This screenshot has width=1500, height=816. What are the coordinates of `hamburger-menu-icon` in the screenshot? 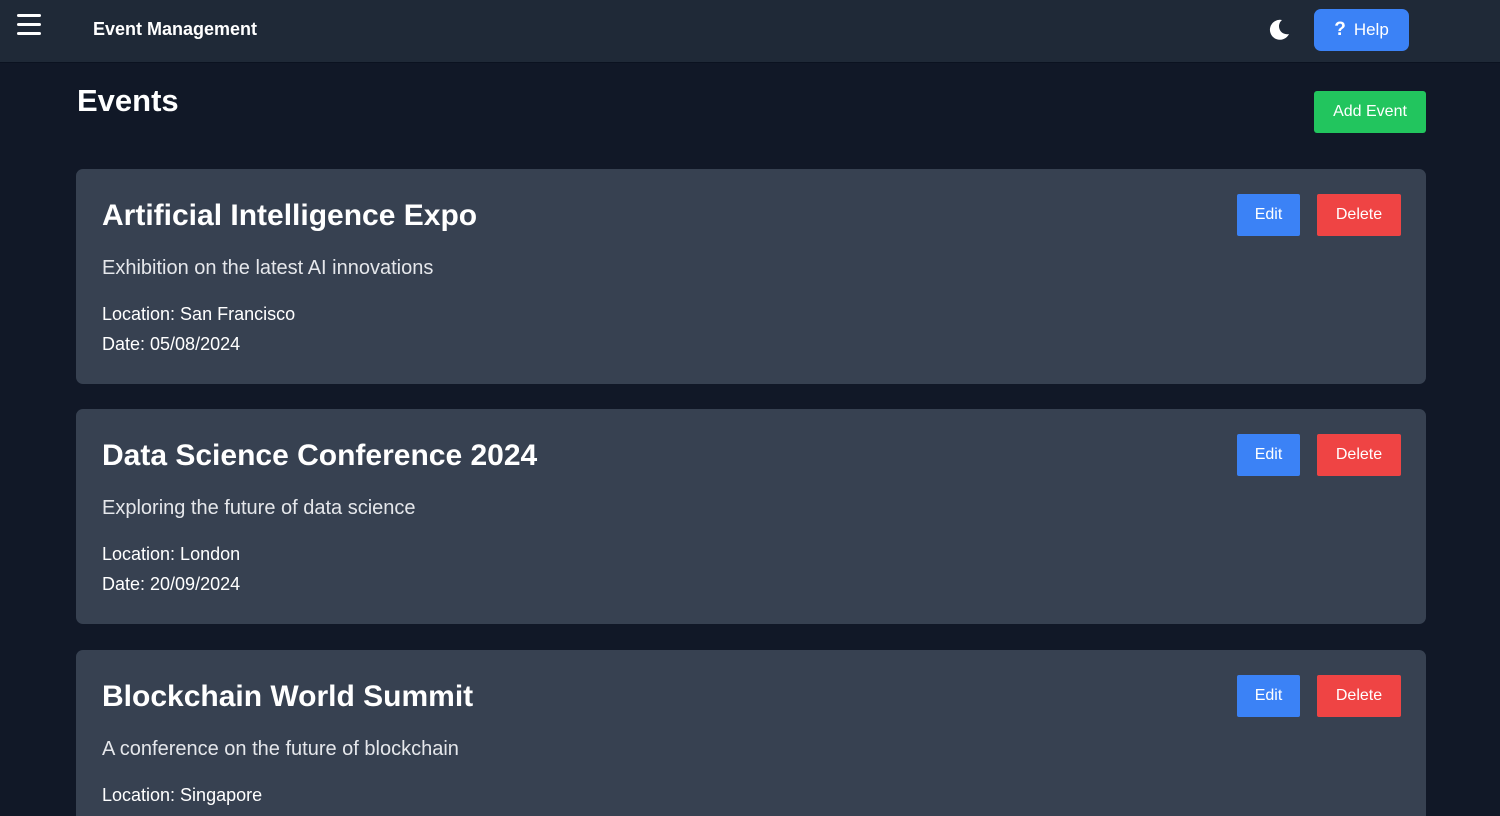 It's located at (29, 25).